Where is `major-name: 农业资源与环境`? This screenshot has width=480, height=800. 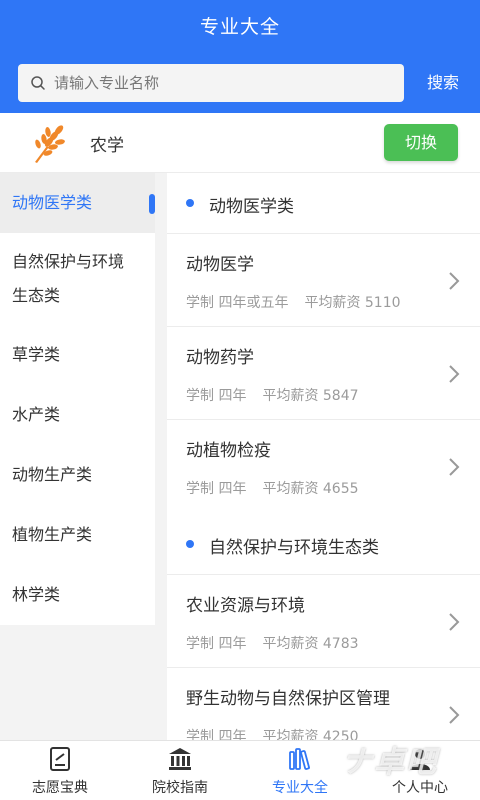 major-name: 农业资源与环境 is located at coordinates (245, 606).